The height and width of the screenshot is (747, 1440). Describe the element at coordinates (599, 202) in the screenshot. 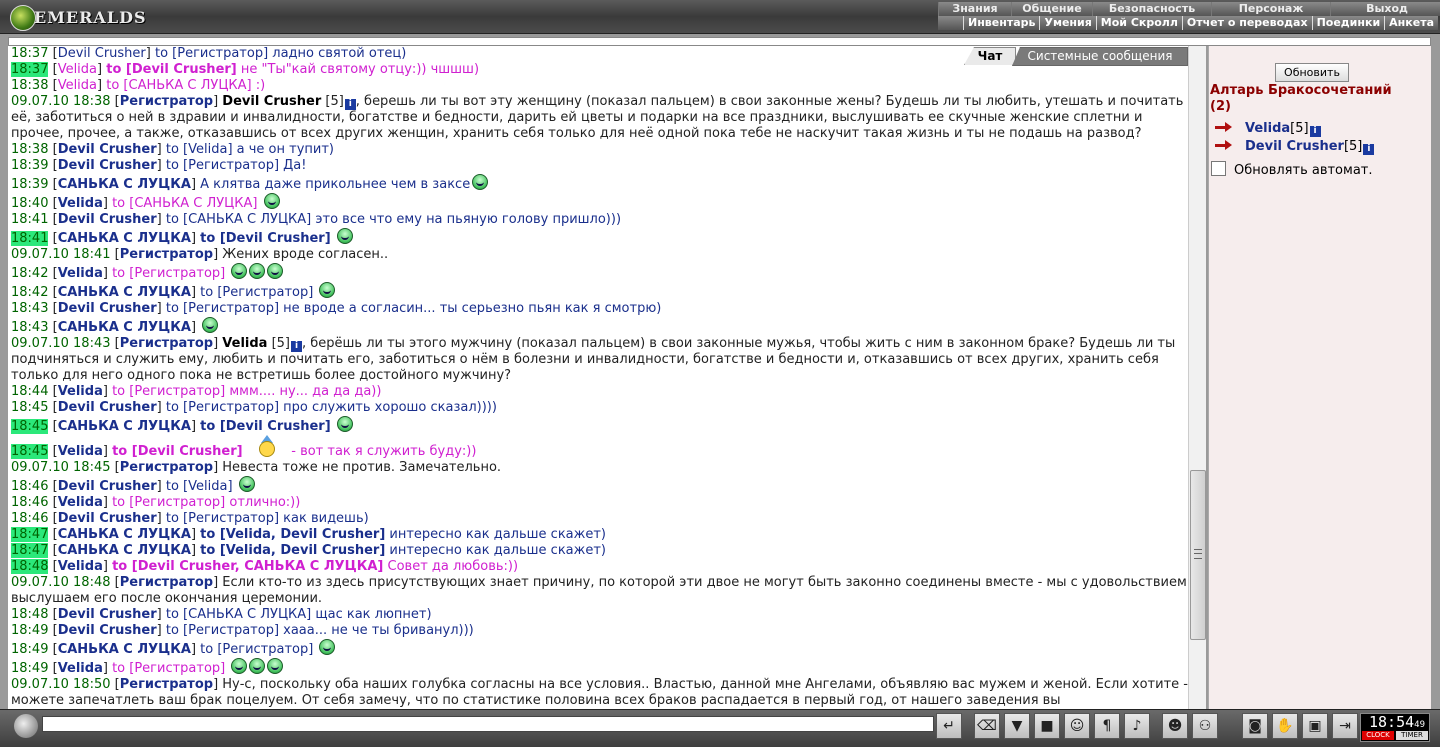

I see `chat-line: 18:40 [Velida] to [САНЬКА С ЛУЦКА]` at that location.